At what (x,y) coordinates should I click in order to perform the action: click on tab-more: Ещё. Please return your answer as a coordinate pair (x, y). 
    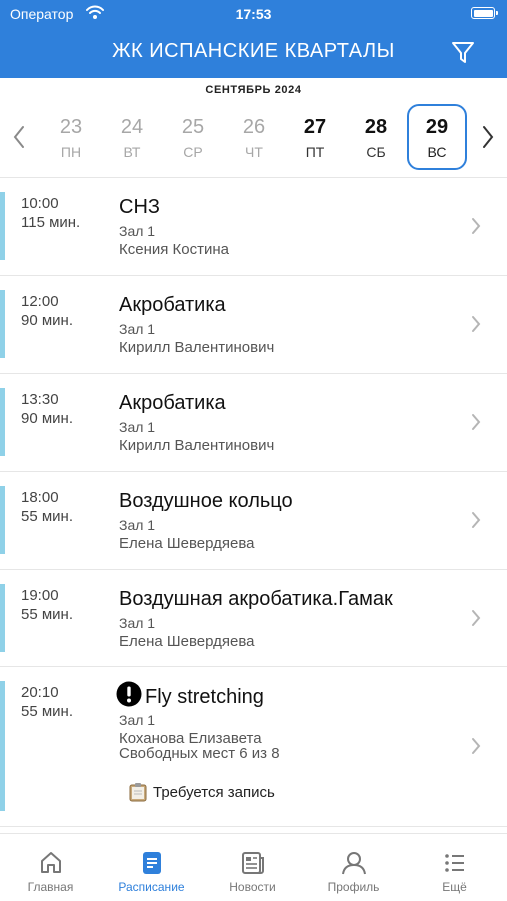
    Looking at the image, I should click on (454, 867).